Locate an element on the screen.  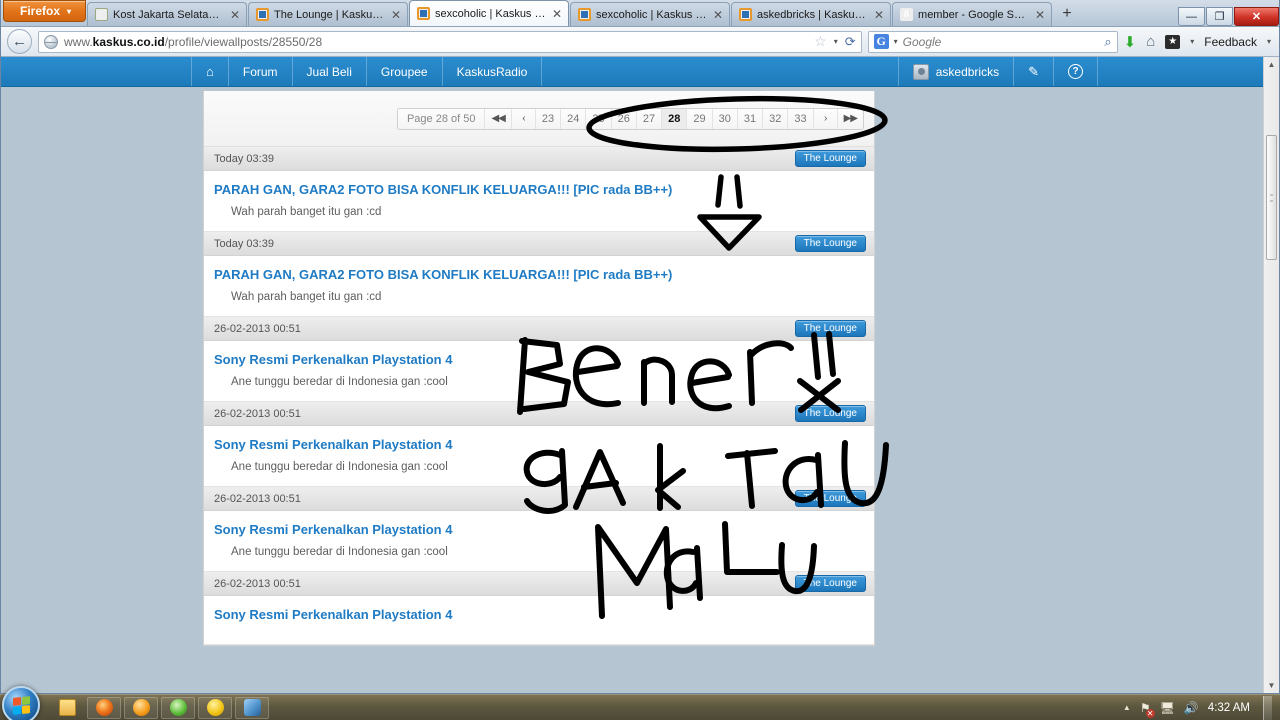
sitenav-jual-beli: Jual Beli is located at coordinates (330, 71).